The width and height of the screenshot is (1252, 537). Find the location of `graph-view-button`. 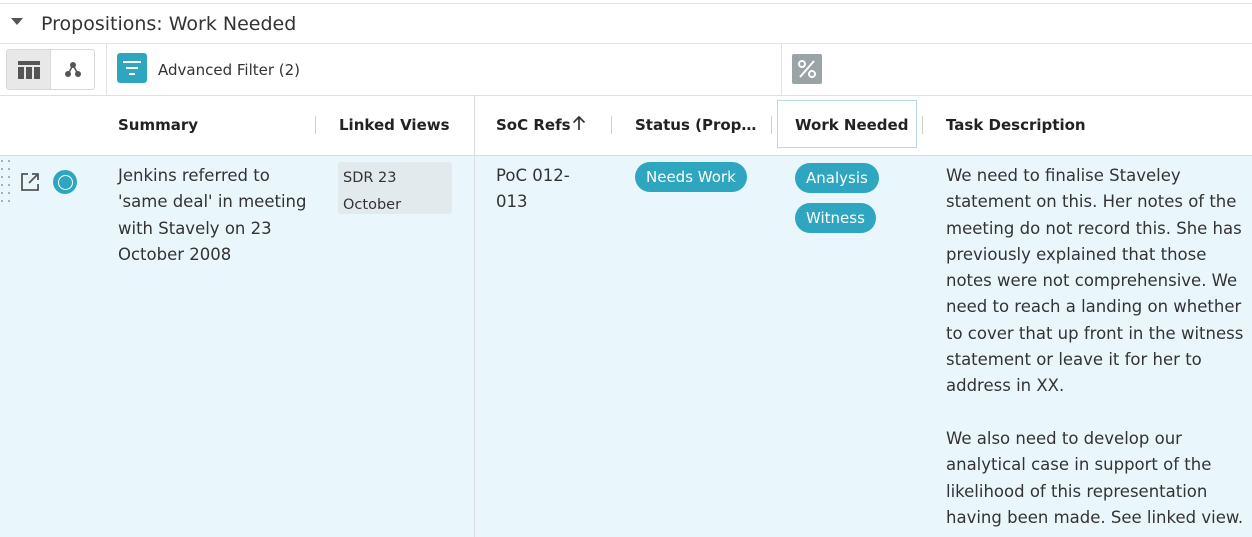

graph-view-button is located at coordinates (72, 69).